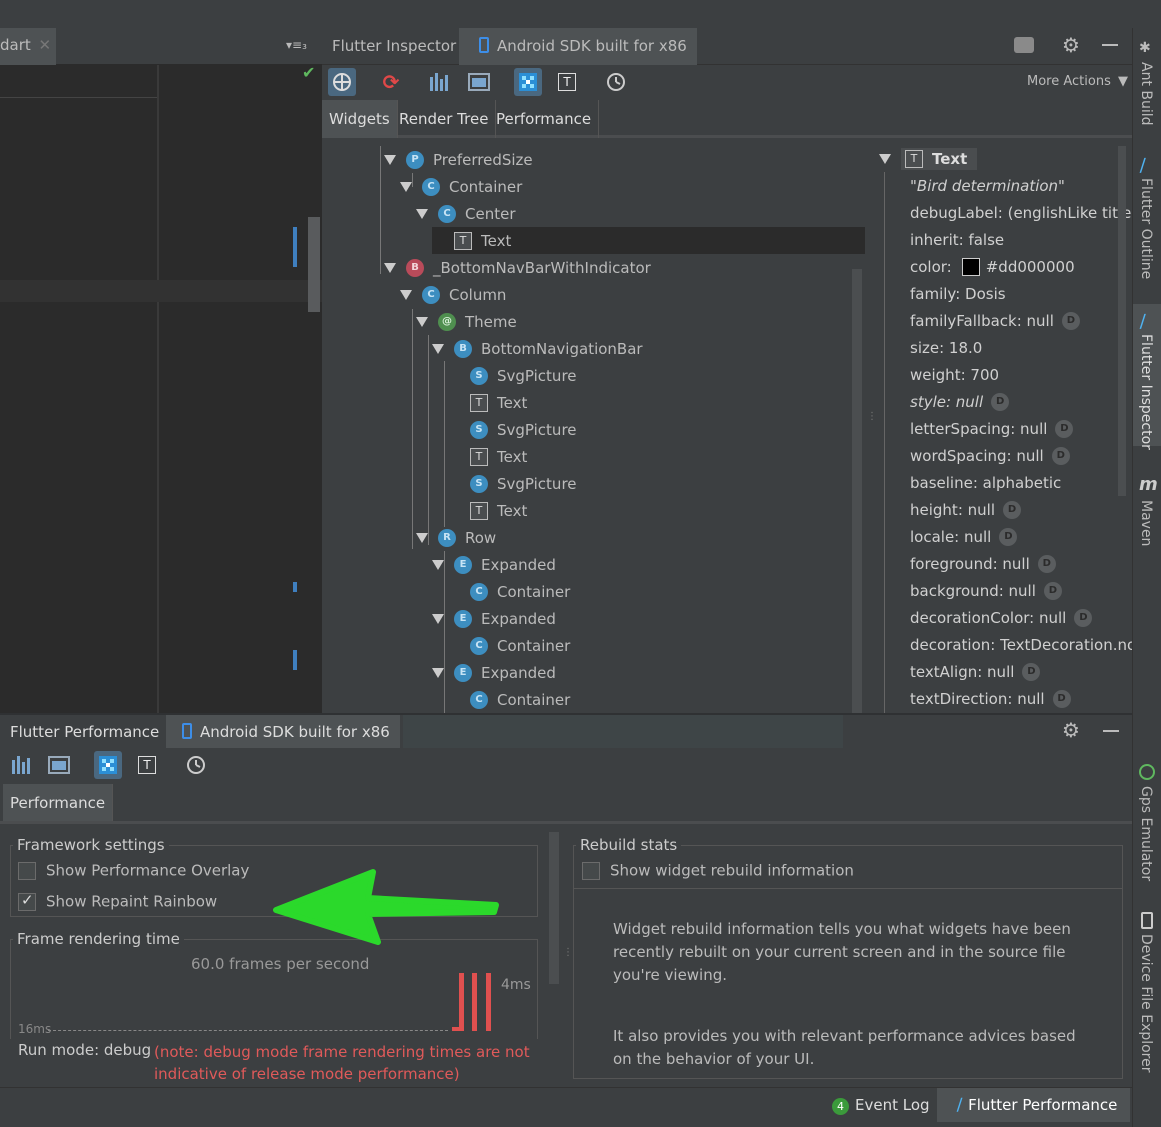  I want to click on tool-maven: Maven, so click(1146, 523).